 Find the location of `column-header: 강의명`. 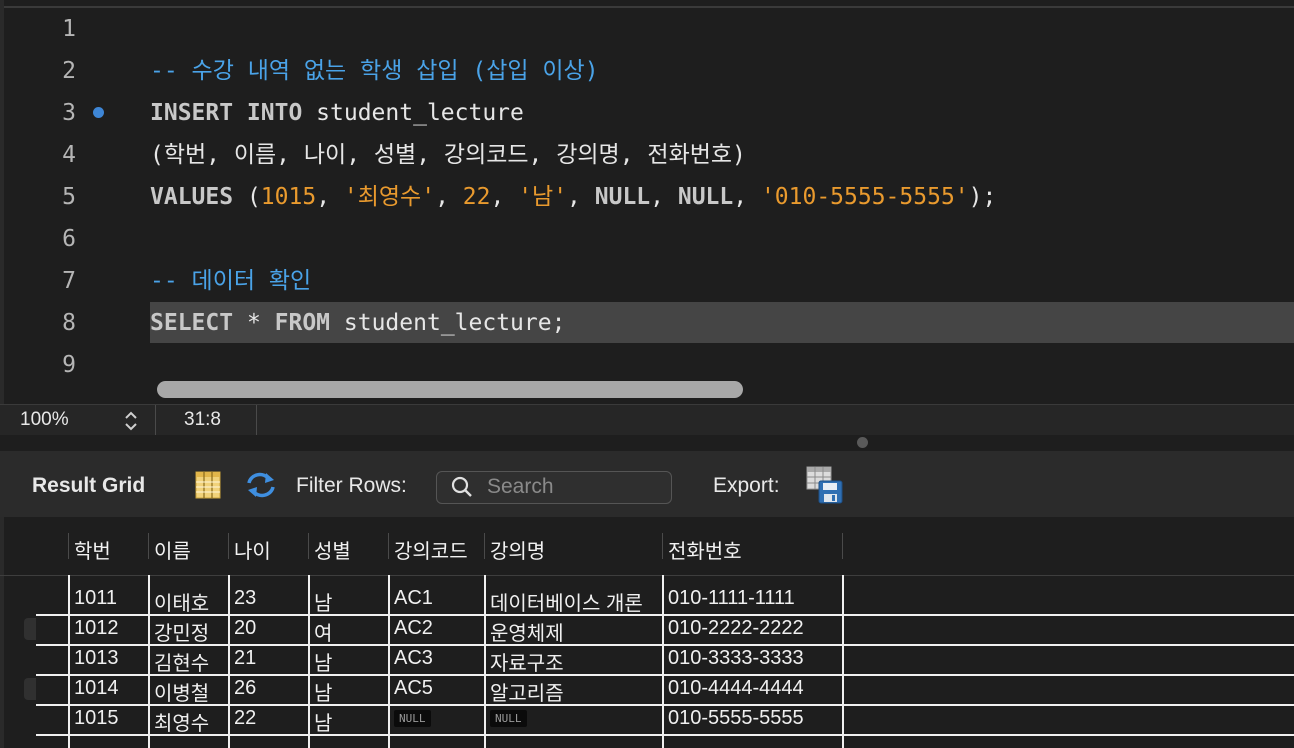

column-header: 강의명 is located at coordinates (517, 549).